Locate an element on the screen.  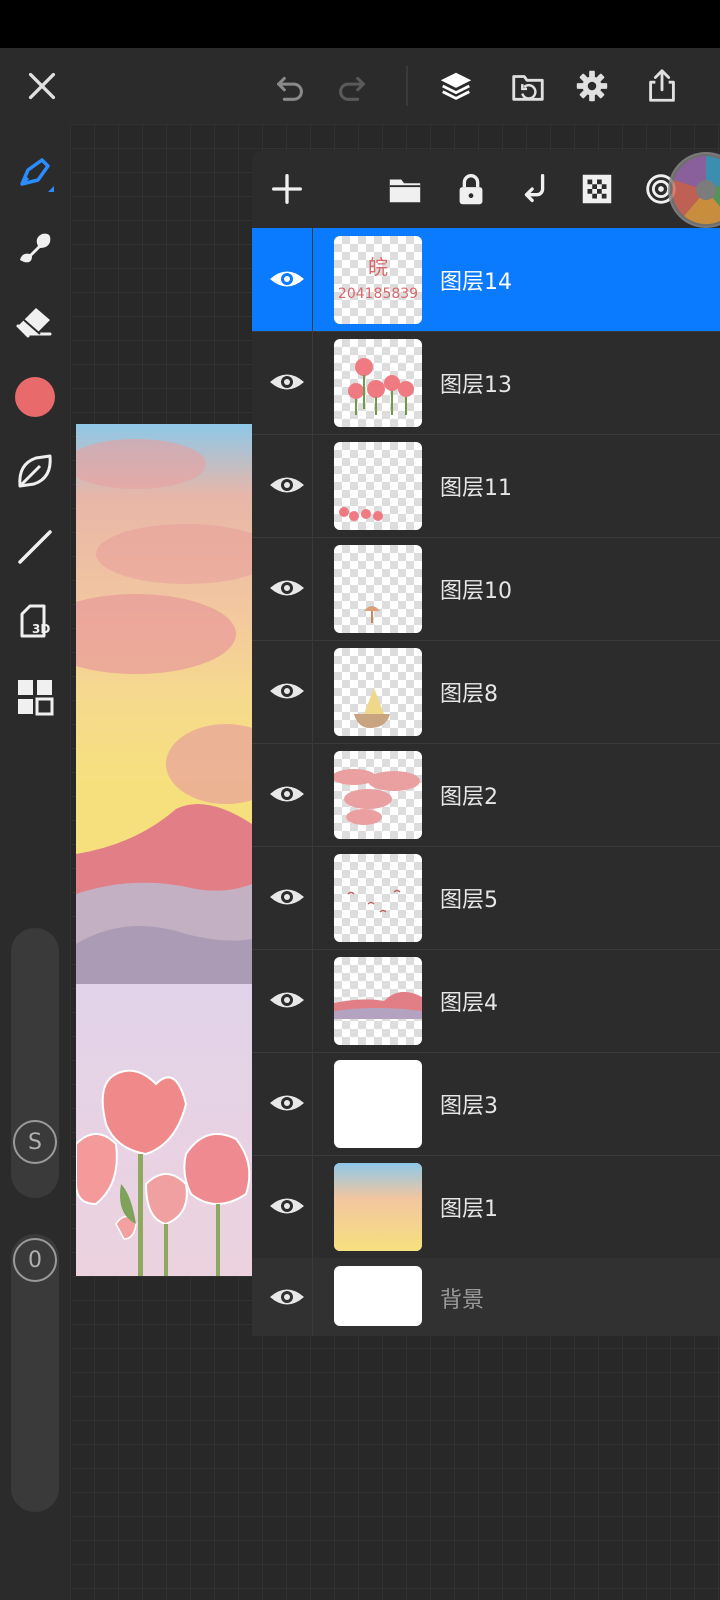
close-icon is located at coordinates (42, 86).